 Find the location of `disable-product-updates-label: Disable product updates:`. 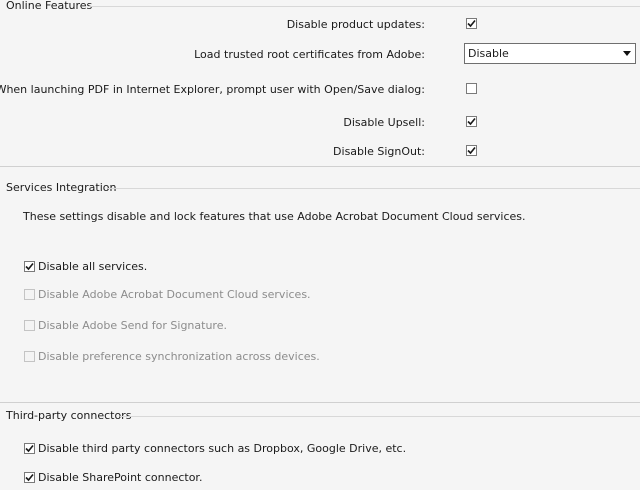

disable-product-updates-label: Disable product updates: is located at coordinates (355, 24).